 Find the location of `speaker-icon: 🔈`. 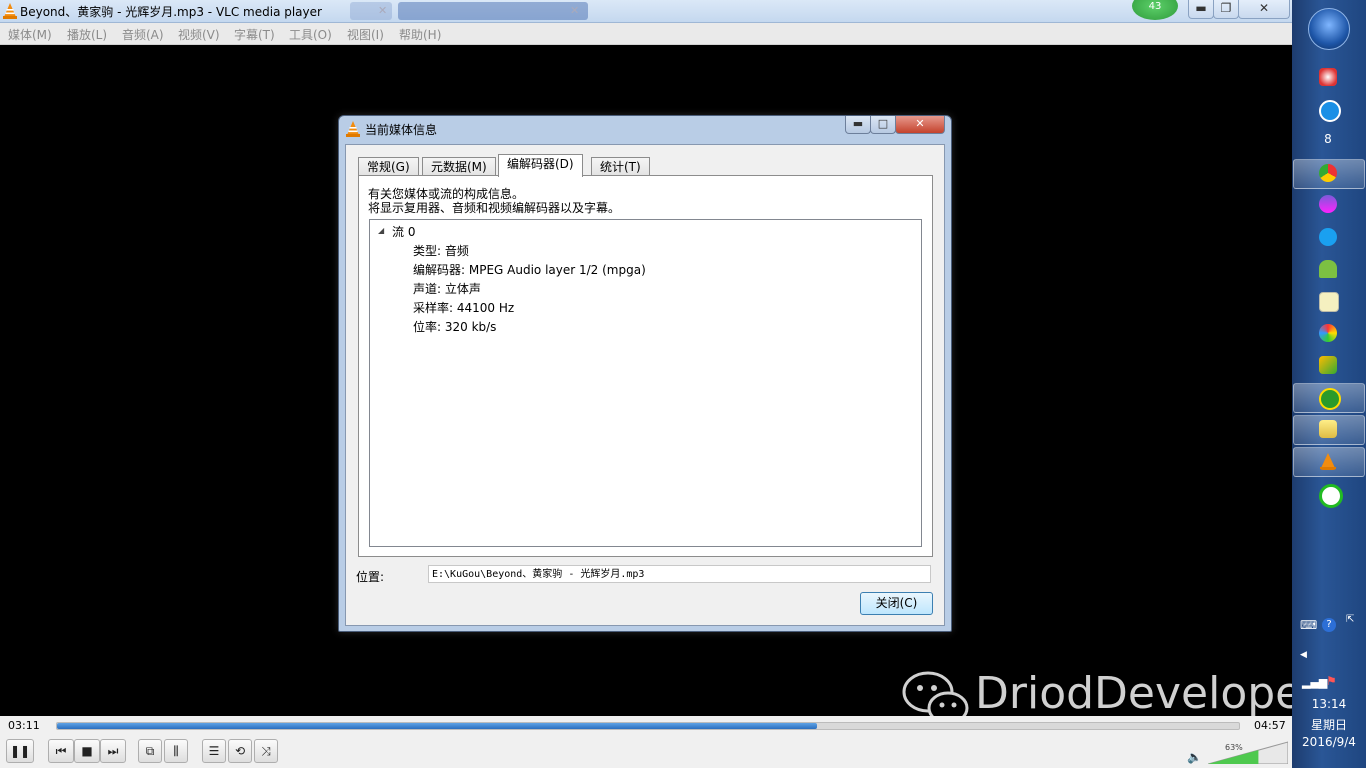

speaker-icon: 🔈 is located at coordinates (1194, 757).